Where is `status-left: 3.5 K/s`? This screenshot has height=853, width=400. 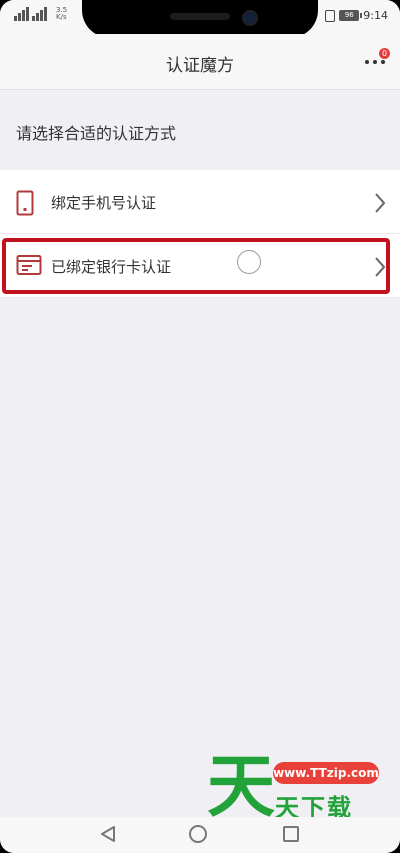
status-left: 3.5 K/s is located at coordinates (43, 14).